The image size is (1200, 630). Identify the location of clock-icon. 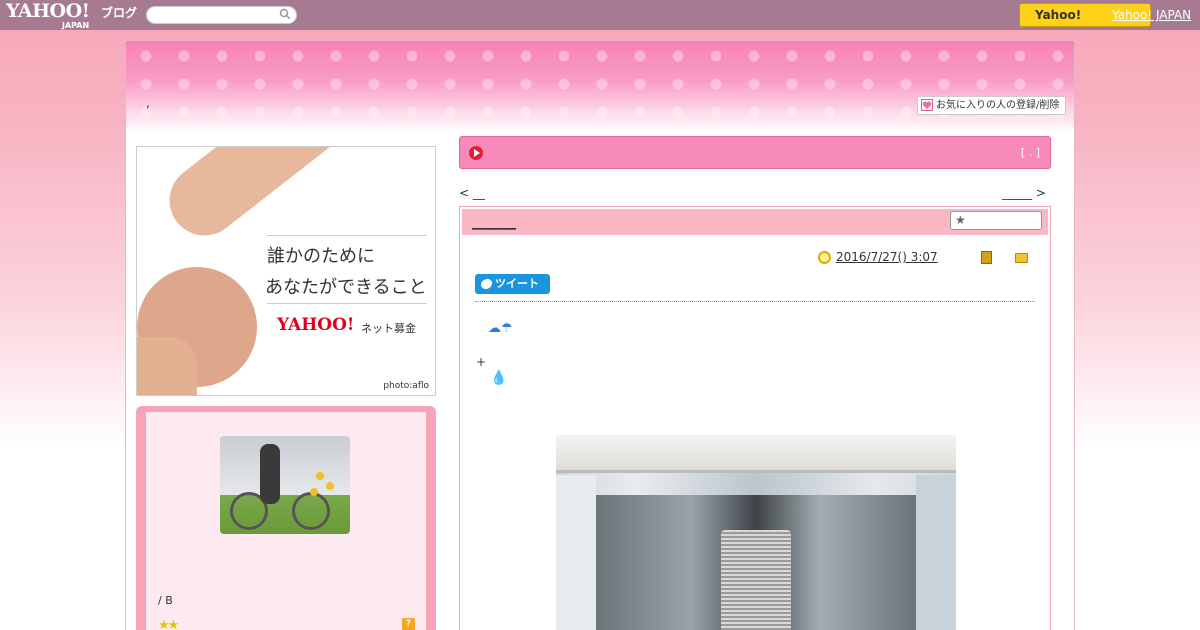
(824, 257).